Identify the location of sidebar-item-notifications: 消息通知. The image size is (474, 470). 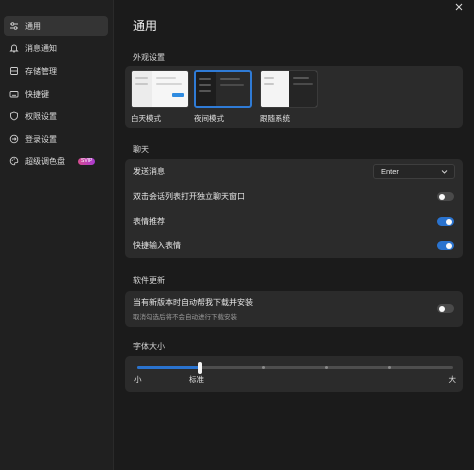
(56, 48).